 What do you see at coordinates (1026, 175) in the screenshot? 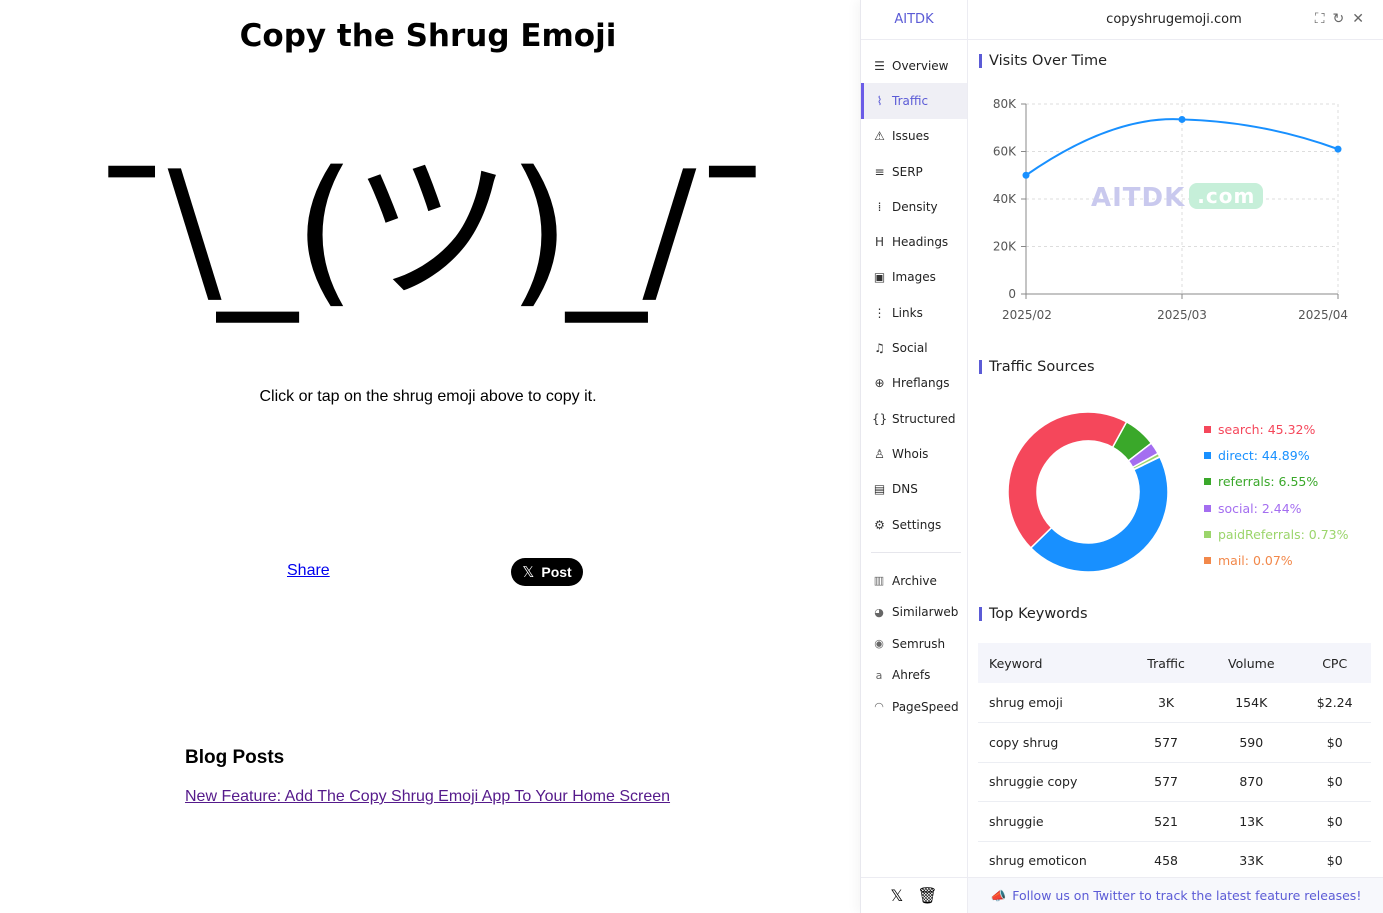
I see `data-point` at bounding box center [1026, 175].